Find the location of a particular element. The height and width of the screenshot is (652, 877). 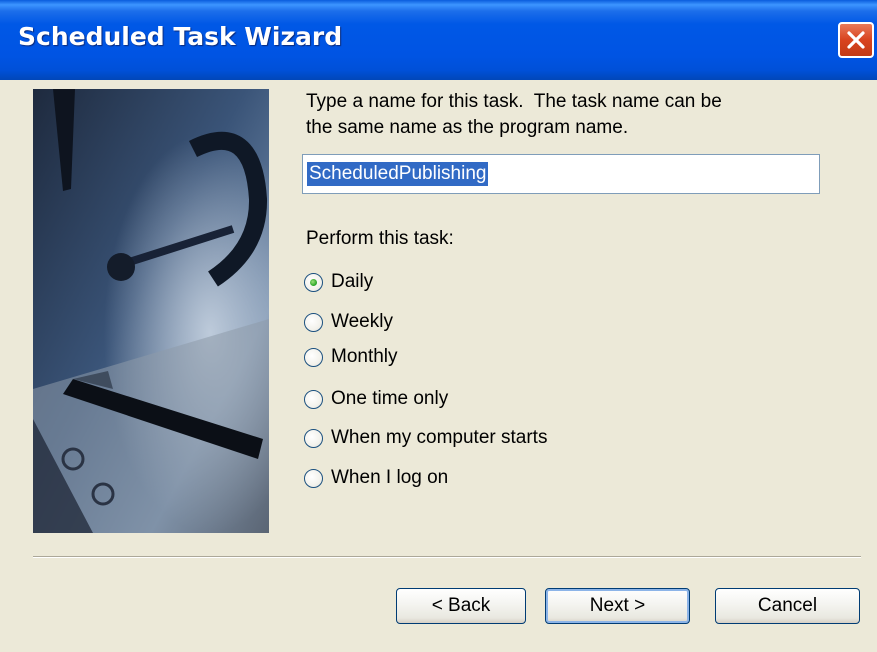

option-one-time-only: One time only is located at coordinates (376, 399).